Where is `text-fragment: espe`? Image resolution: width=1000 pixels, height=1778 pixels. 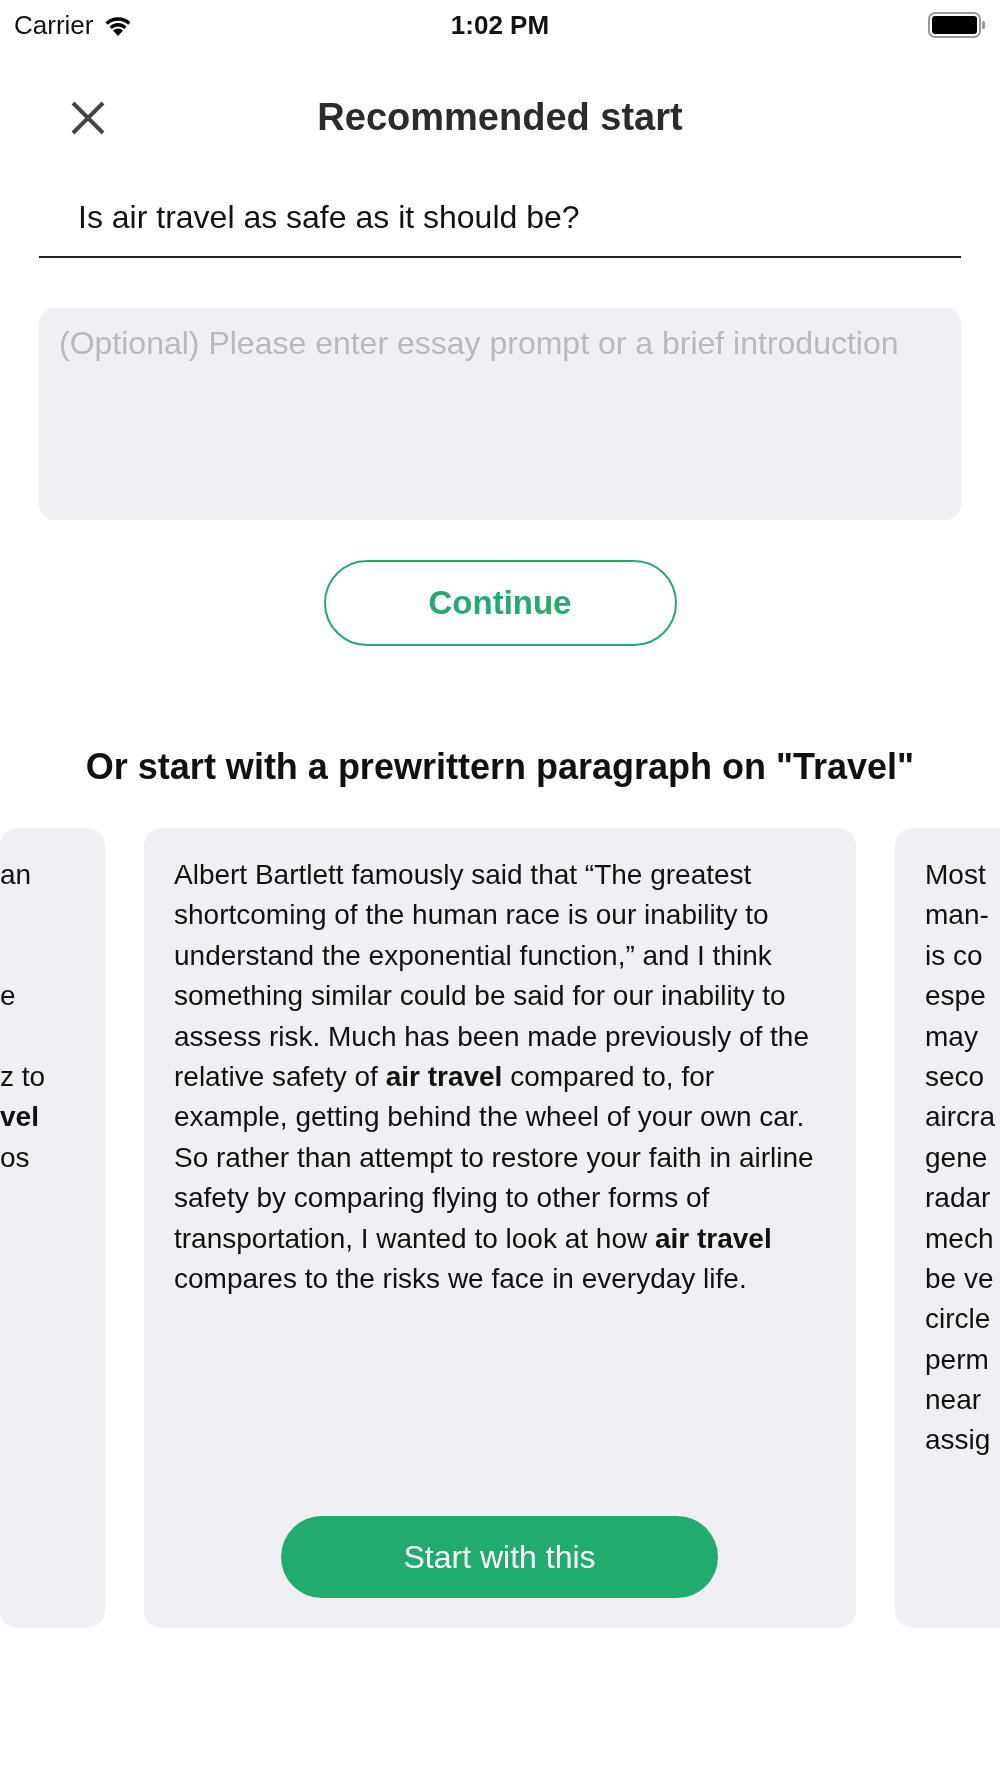 text-fragment: espe is located at coordinates (956, 996).